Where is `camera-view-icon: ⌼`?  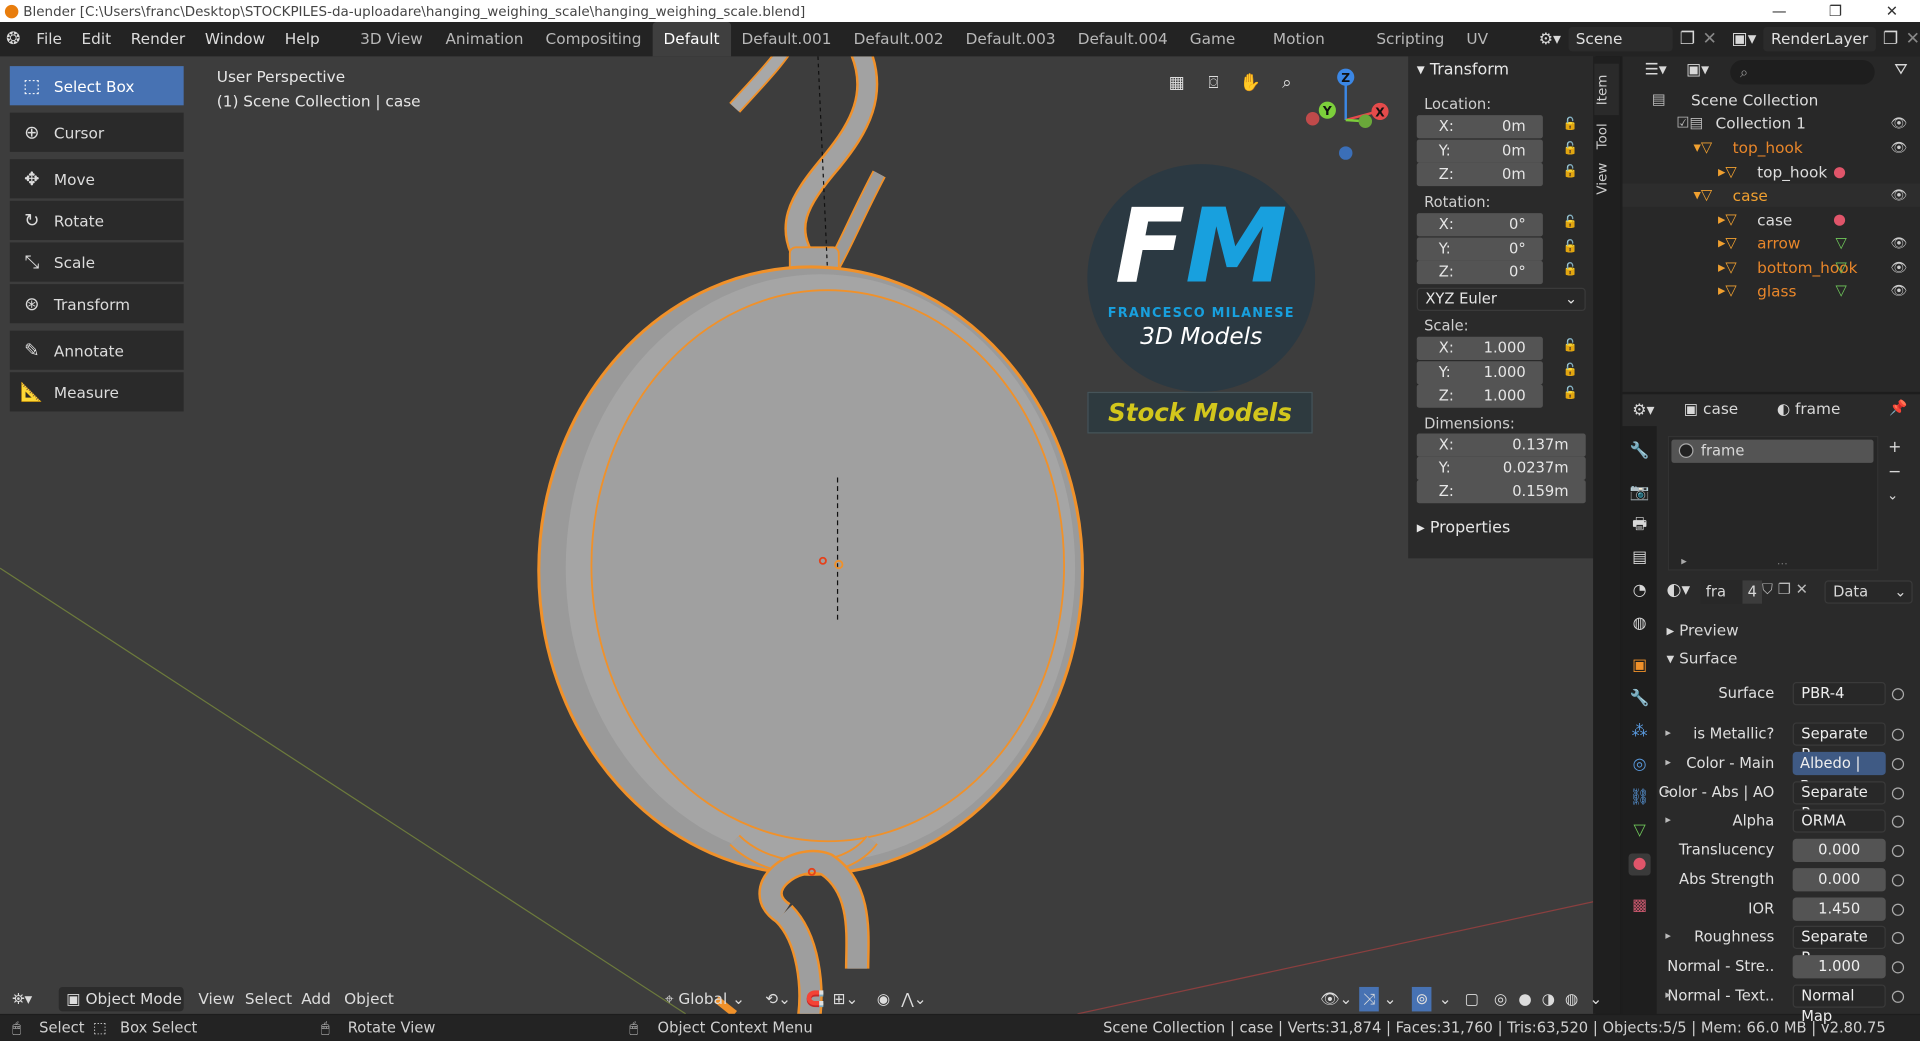
camera-view-icon: ⌼ is located at coordinates (1214, 83).